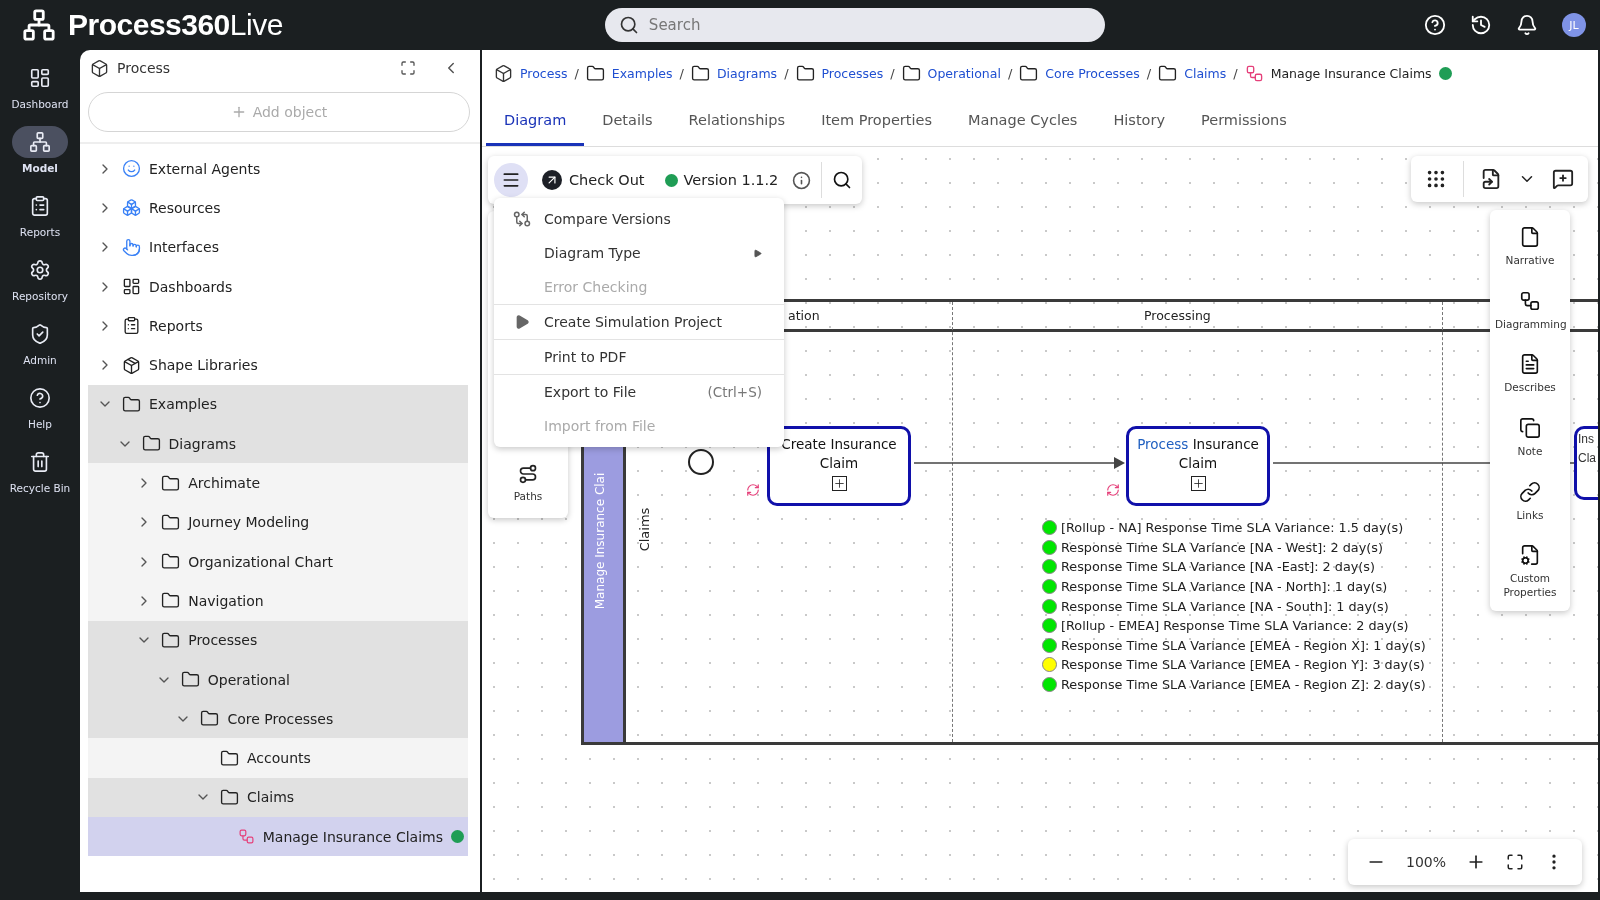 The width and height of the screenshot is (1600, 900). Describe the element at coordinates (1198, 466) in the screenshot. I see `process-task: Process Insurance Claim` at that location.